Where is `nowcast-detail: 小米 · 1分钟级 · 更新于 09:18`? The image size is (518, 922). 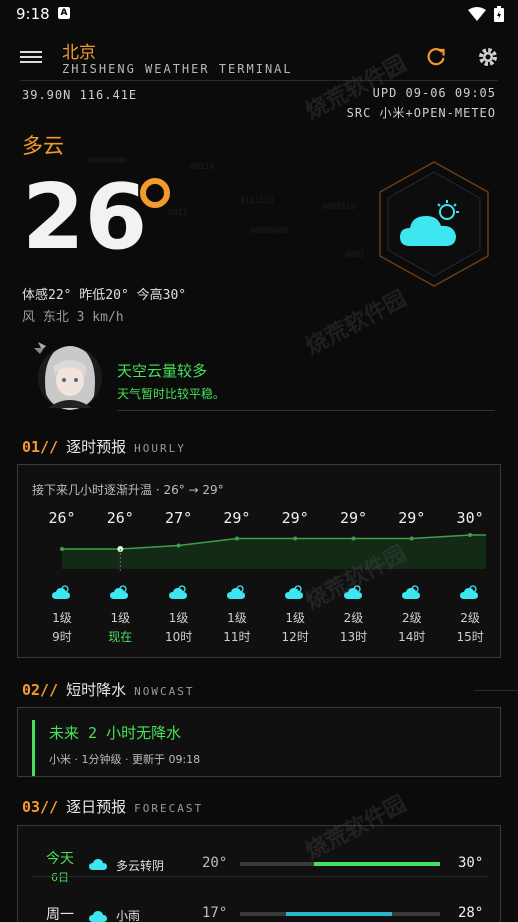 nowcast-detail: 小米 · 1分钟级 · 更新于 09:18 is located at coordinates (125, 759).